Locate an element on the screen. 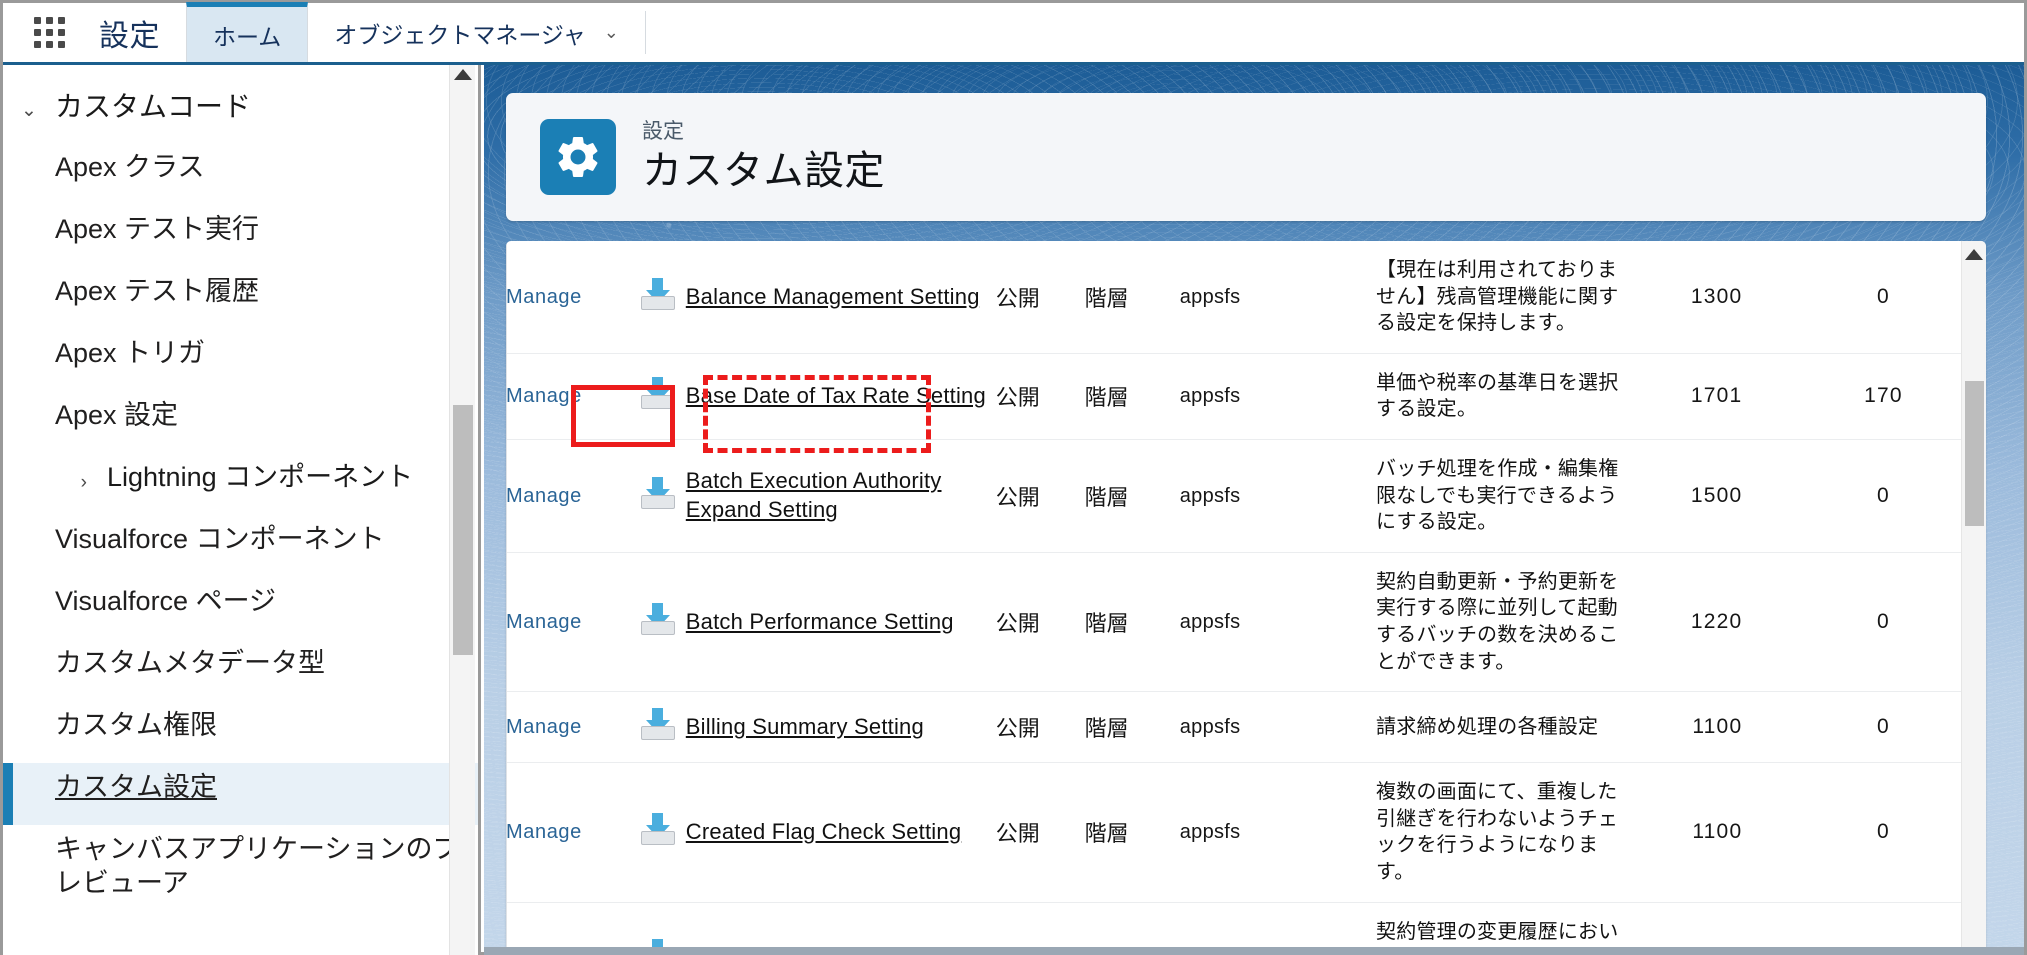 This screenshot has height=955, width=2027. sidebar-item-apex-settings: Apex 設定 is located at coordinates (240, 422).